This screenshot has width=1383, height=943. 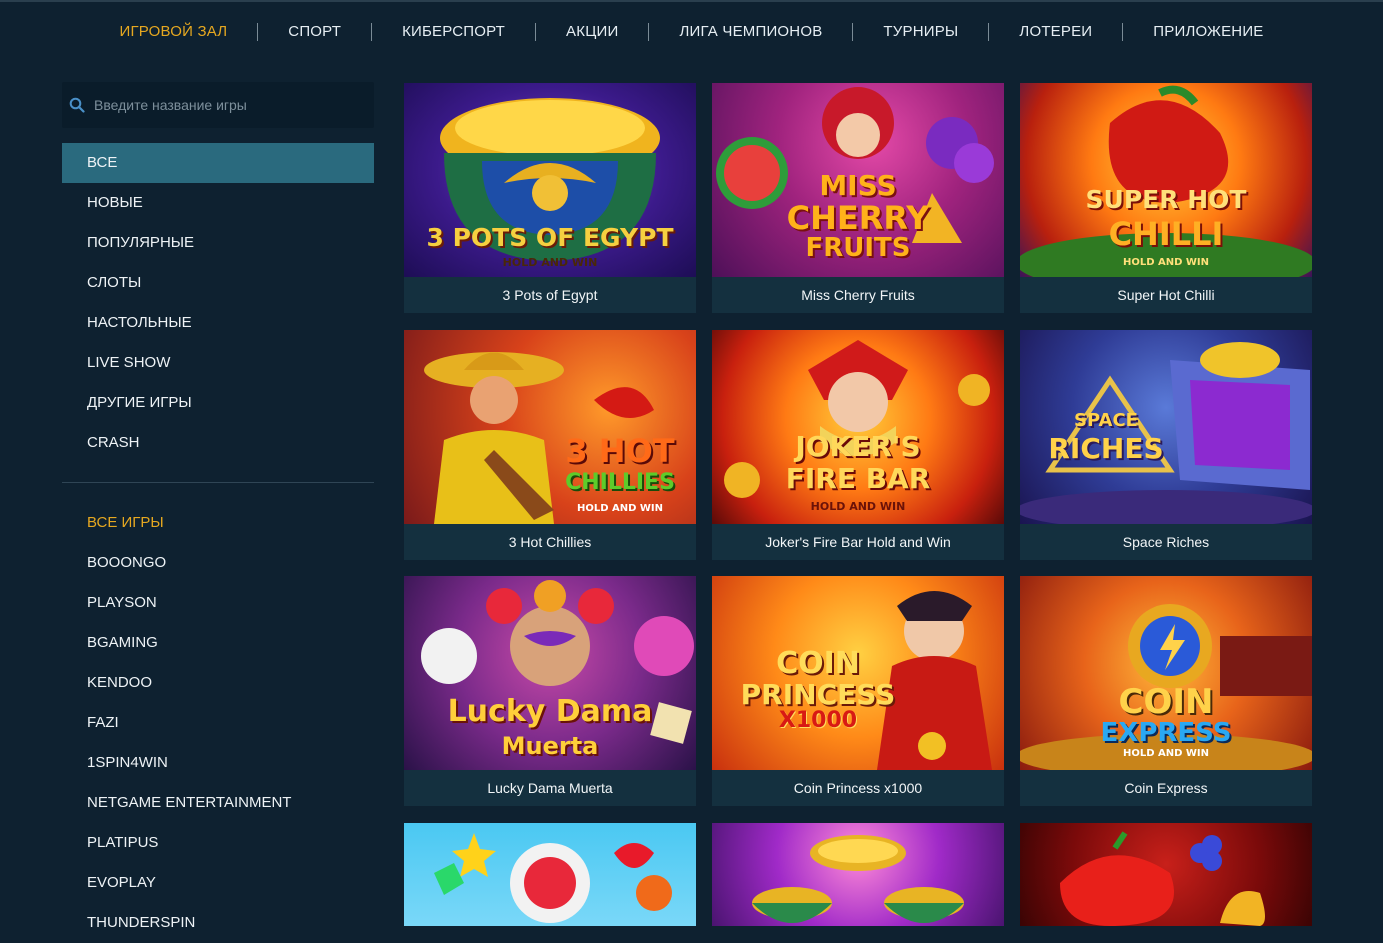 I want to click on artwork-title-line-1: MISS, so click(x=858, y=185).